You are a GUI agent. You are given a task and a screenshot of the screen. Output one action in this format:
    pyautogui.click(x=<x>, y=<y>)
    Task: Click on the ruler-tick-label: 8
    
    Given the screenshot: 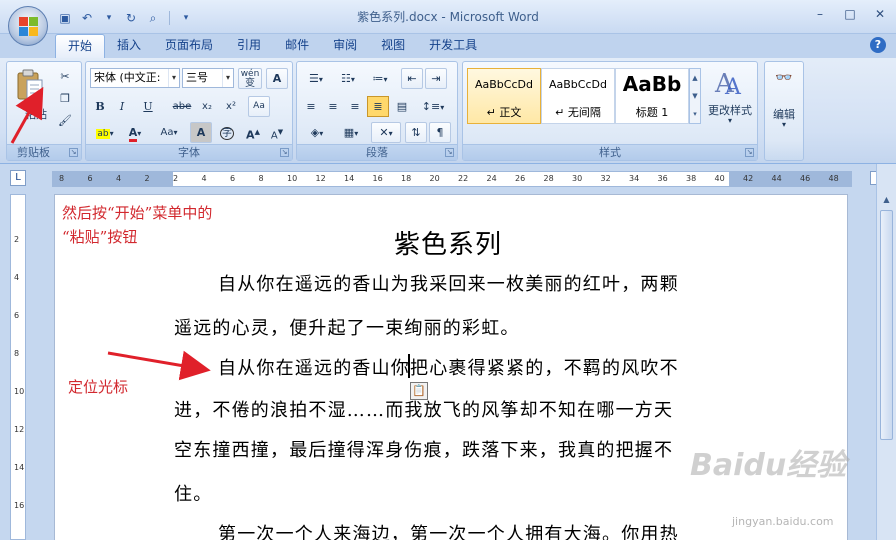 What is the action you would take?
    pyautogui.click(x=261, y=178)
    